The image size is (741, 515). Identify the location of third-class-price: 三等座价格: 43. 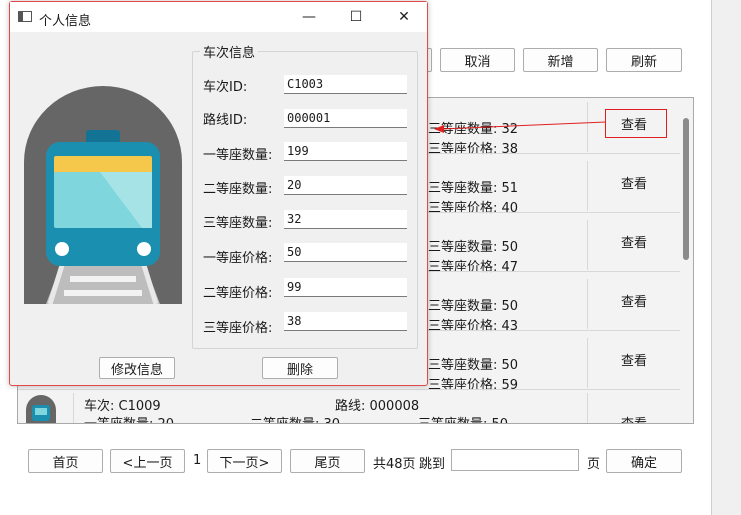
(473, 326).